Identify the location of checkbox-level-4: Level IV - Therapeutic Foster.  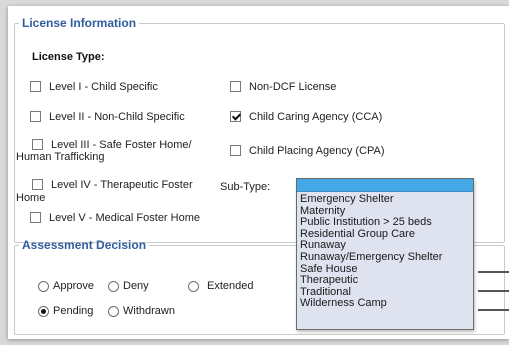
(111, 185).